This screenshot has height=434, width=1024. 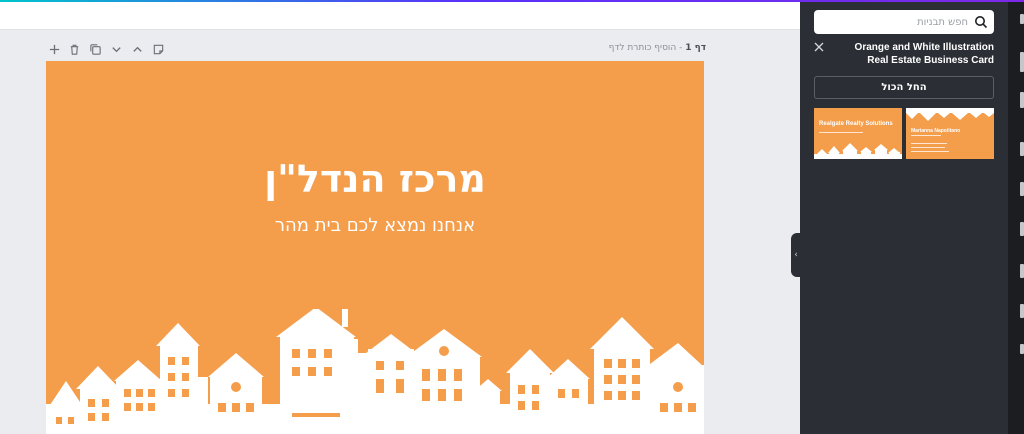 What do you see at coordinates (856, 124) in the screenshot?
I see `thumbnail-main-text: Realgate Realty Solutions` at bounding box center [856, 124].